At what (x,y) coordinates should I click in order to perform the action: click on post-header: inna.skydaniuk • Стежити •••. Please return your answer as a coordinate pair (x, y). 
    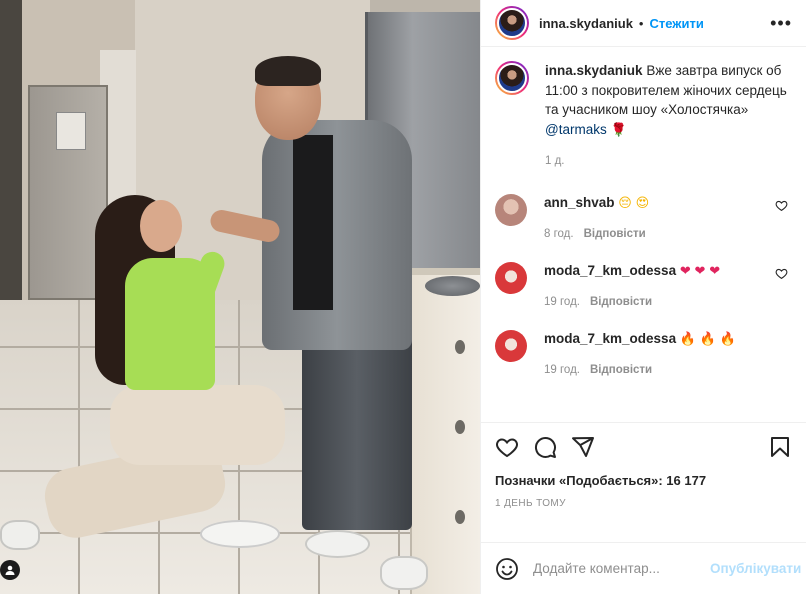
    Looking at the image, I should click on (643, 23).